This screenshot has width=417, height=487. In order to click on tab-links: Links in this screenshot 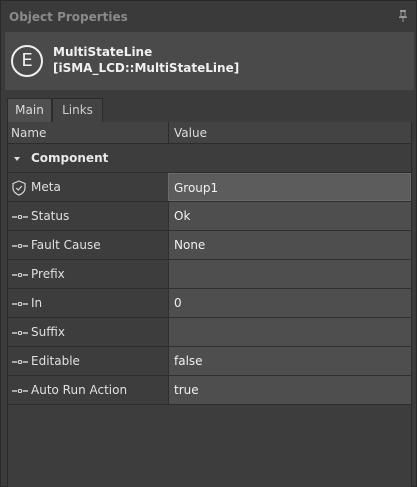, I will do `click(77, 110)`.